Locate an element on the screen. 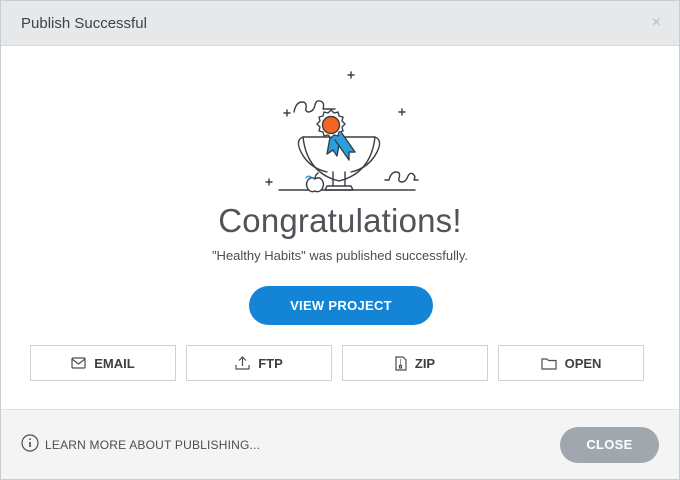 The height and width of the screenshot is (480, 680). congrats-heading: Congratulations! is located at coordinates (340, 220).